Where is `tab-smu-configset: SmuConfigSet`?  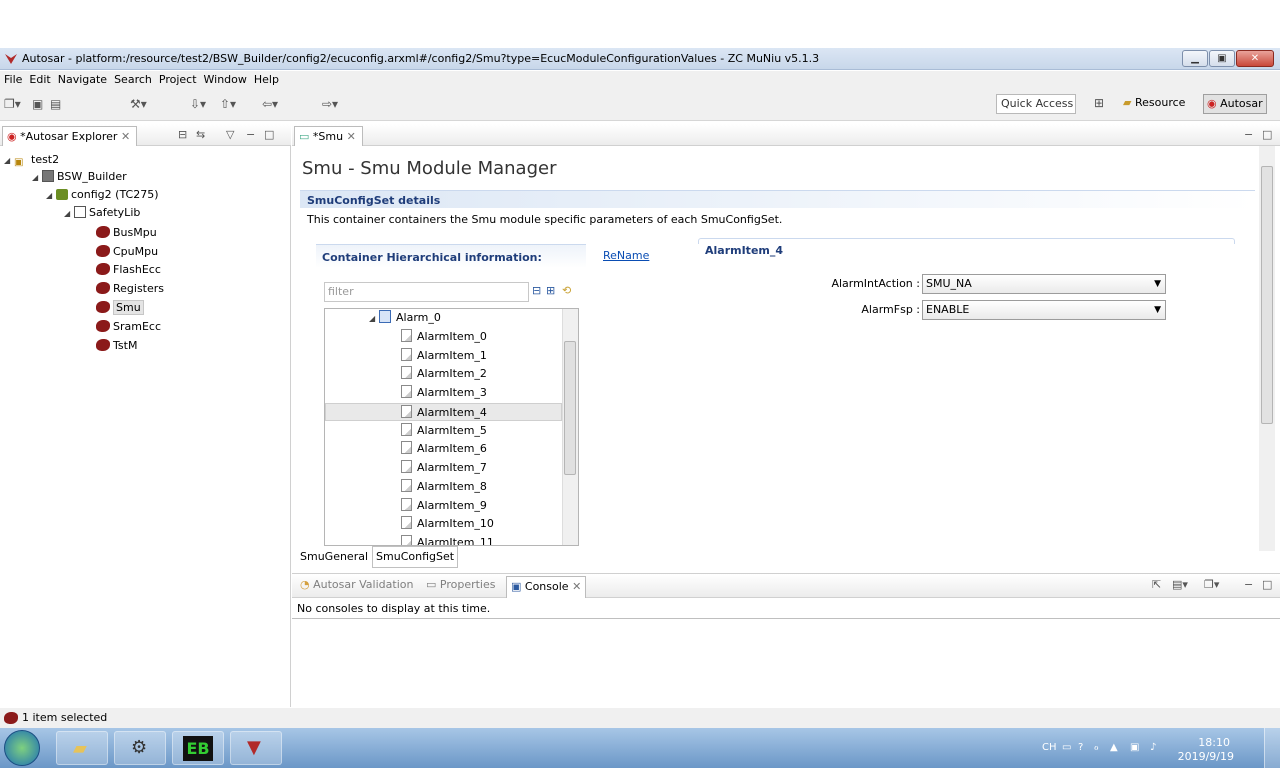 tab-smu-configset: SmuConfigSet is located at coordinates (415, 557).